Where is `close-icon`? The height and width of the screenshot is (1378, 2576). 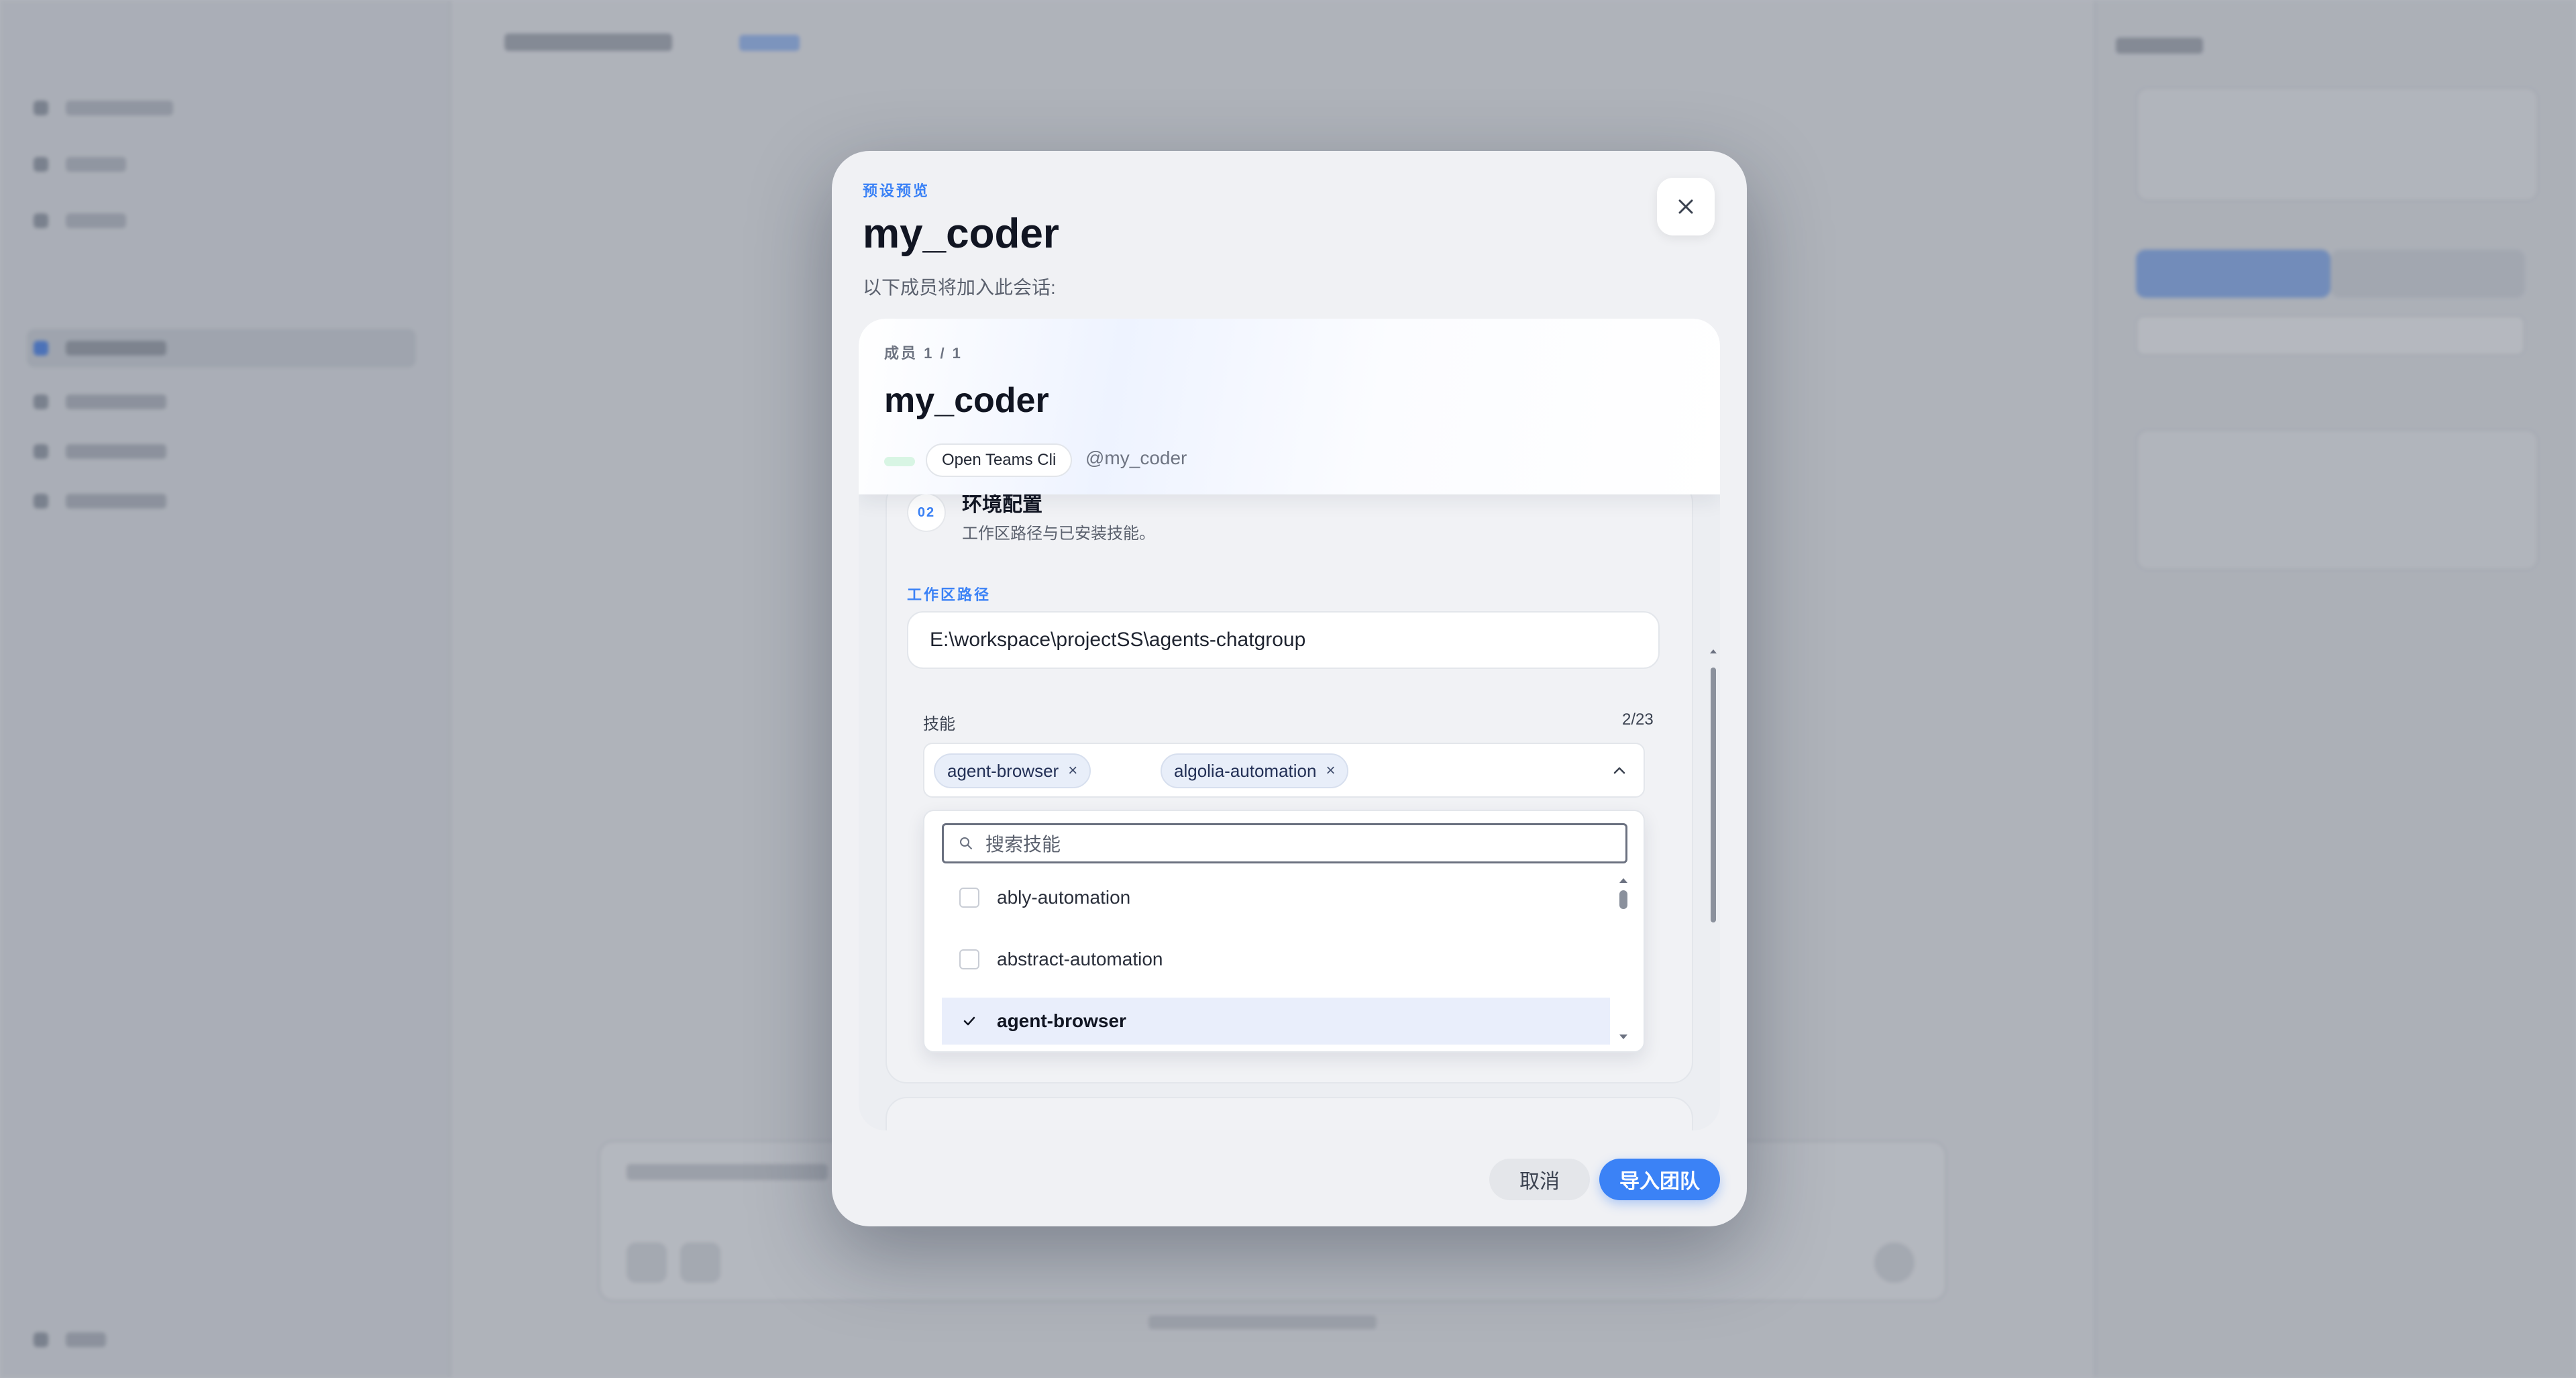
close-icon is located at coordinates (1685, 206).